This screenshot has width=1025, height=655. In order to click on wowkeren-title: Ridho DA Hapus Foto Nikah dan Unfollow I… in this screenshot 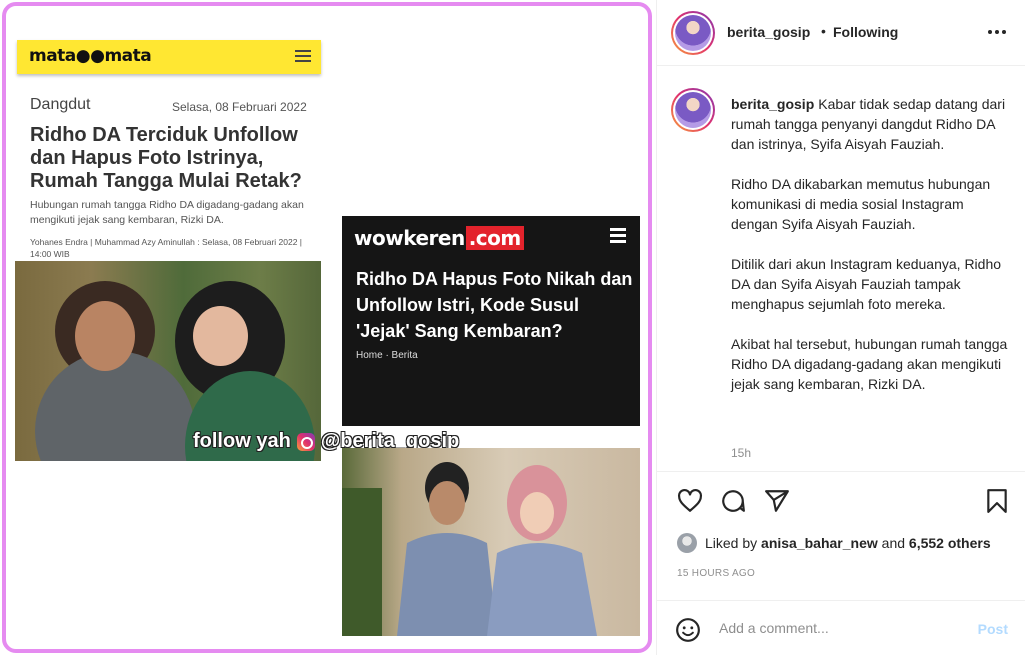, I will do `click(494, 305)`.